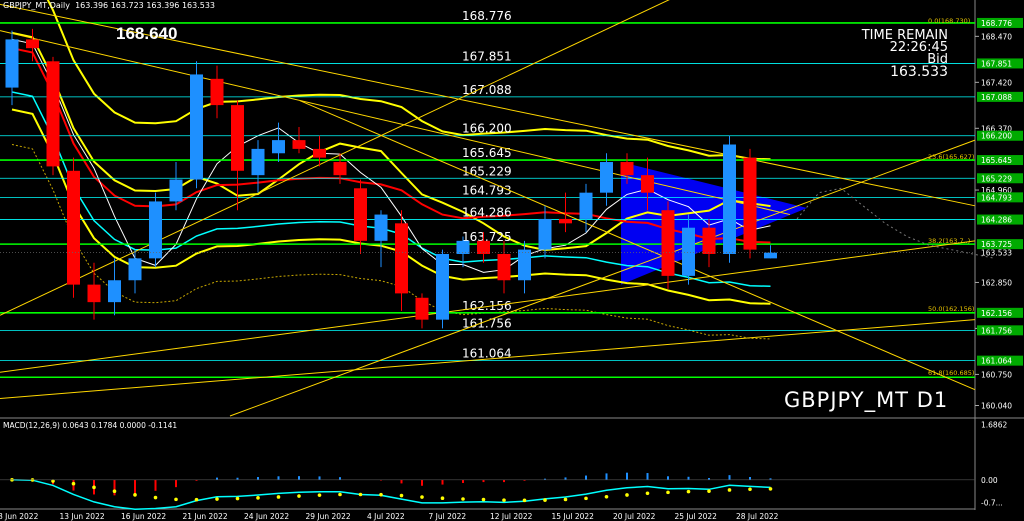 The image size is (1024, 521). I want to click on price-axis-label: 162.850, so click(996, 282).